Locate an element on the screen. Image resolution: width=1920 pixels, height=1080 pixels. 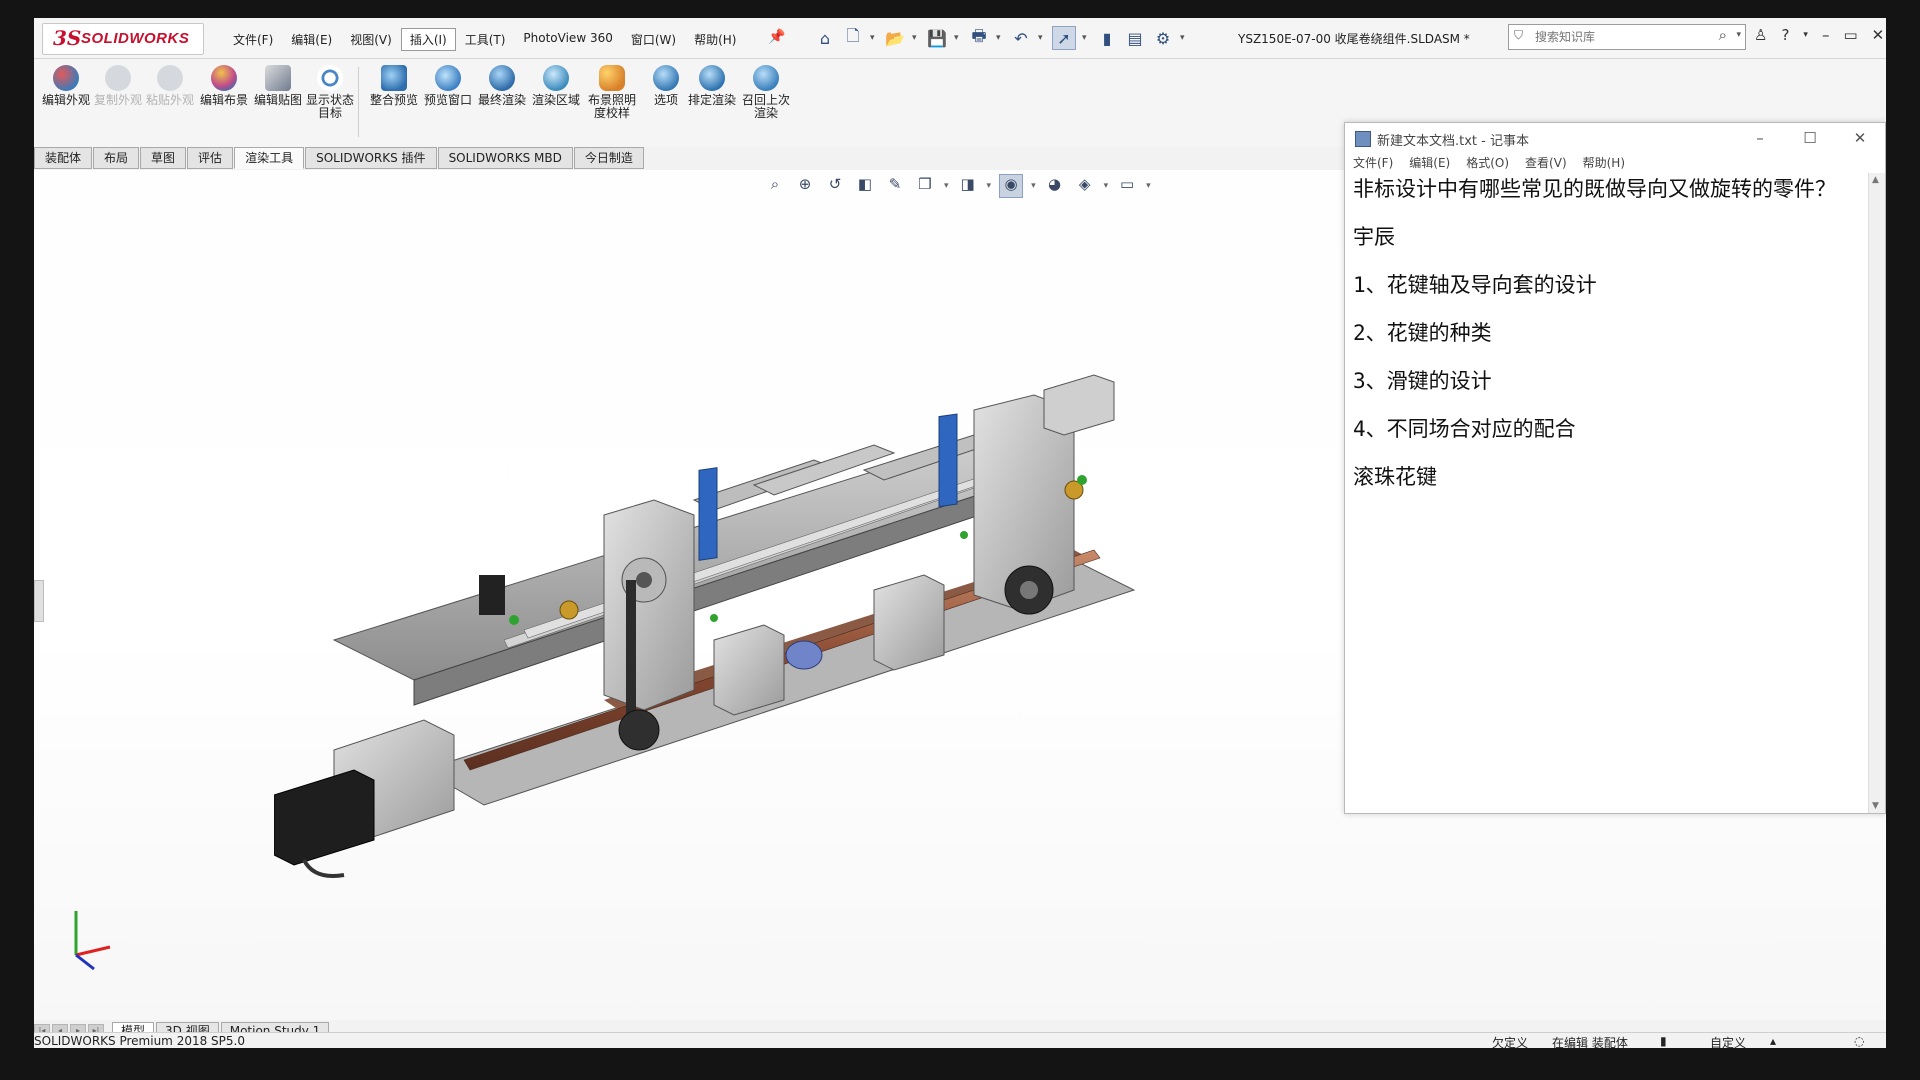
menu-window: 窗口(W) is located at coordinates (653, 39).